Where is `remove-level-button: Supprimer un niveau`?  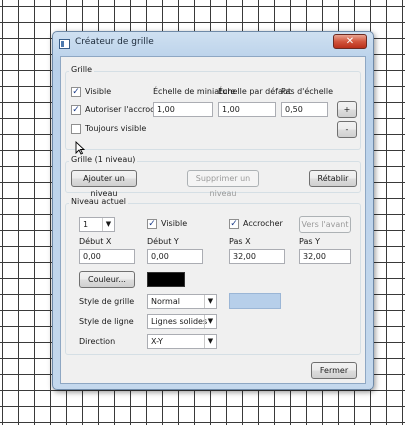
remove-level-button: Supprimer un niveau is located at coordinates (223, 184).